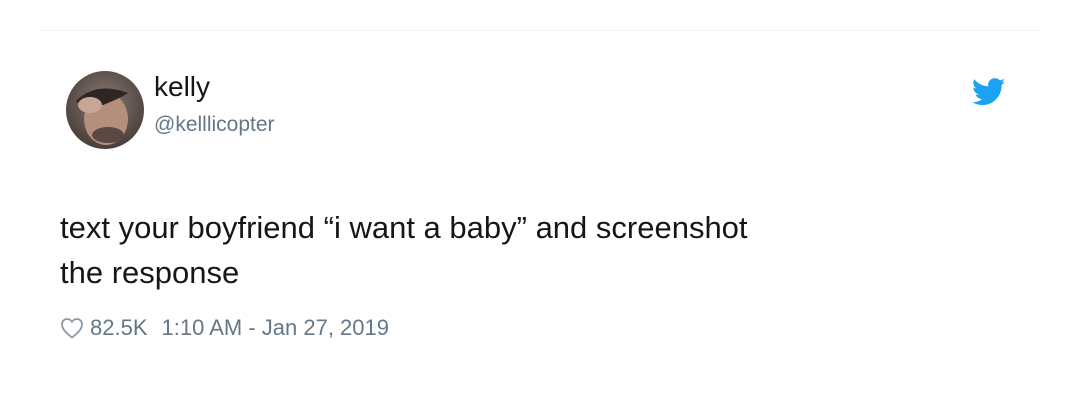 Image resolution: width=1080 pixels, height=408 pixels. I want to click on like-count: 82.5K, so click(119, 328).